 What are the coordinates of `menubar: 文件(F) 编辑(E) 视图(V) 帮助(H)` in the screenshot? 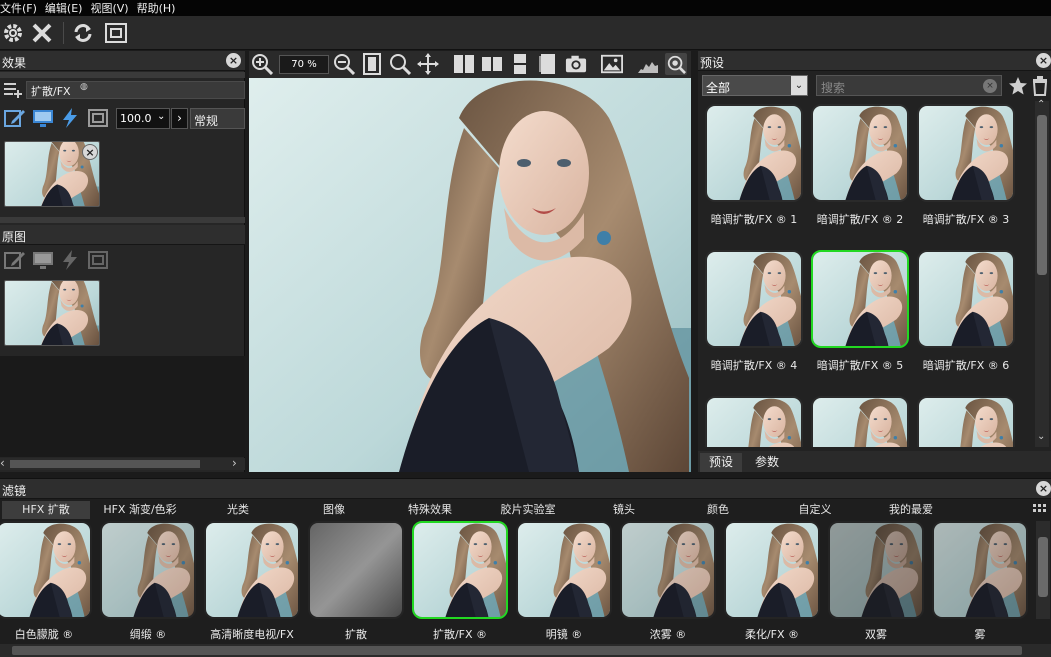 It's located at (525, 8).